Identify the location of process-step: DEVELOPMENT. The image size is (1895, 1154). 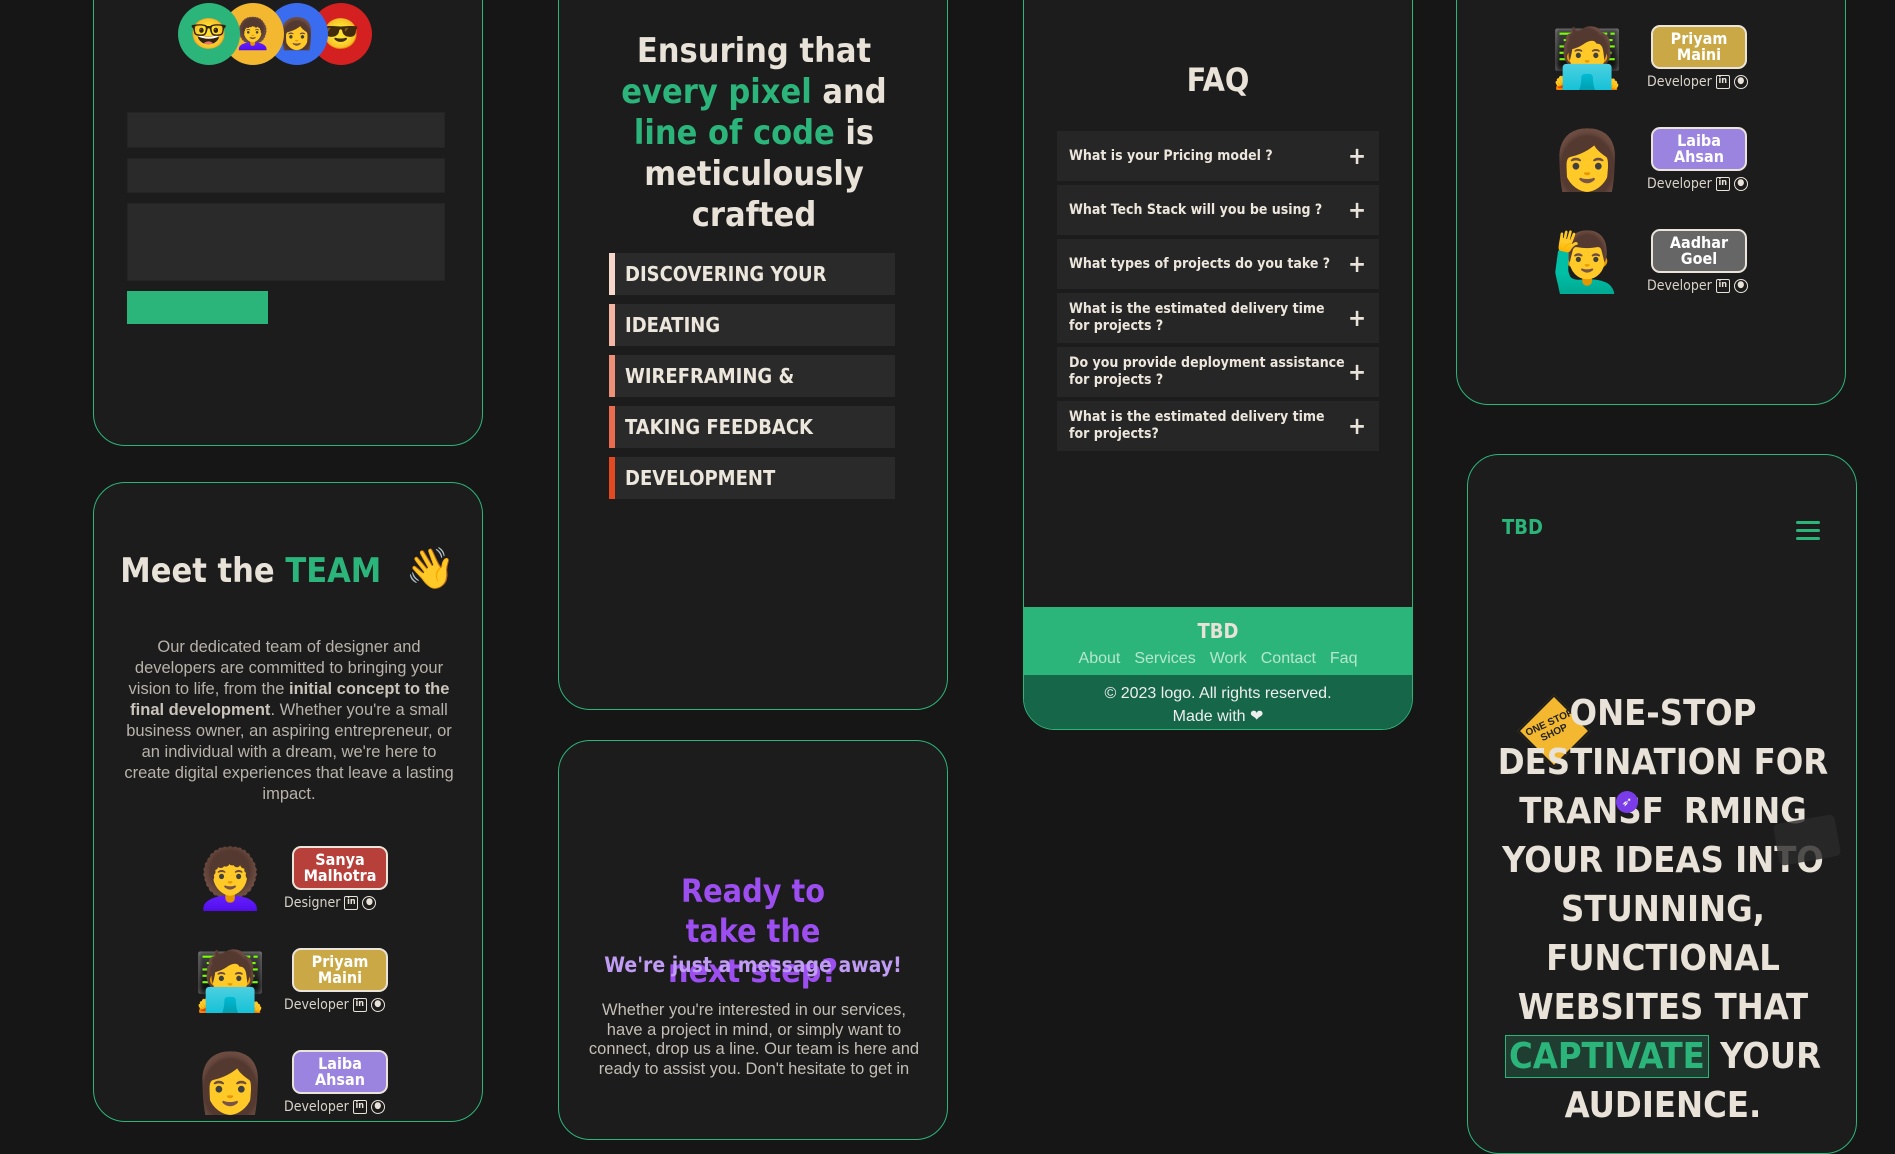
(752, 478).